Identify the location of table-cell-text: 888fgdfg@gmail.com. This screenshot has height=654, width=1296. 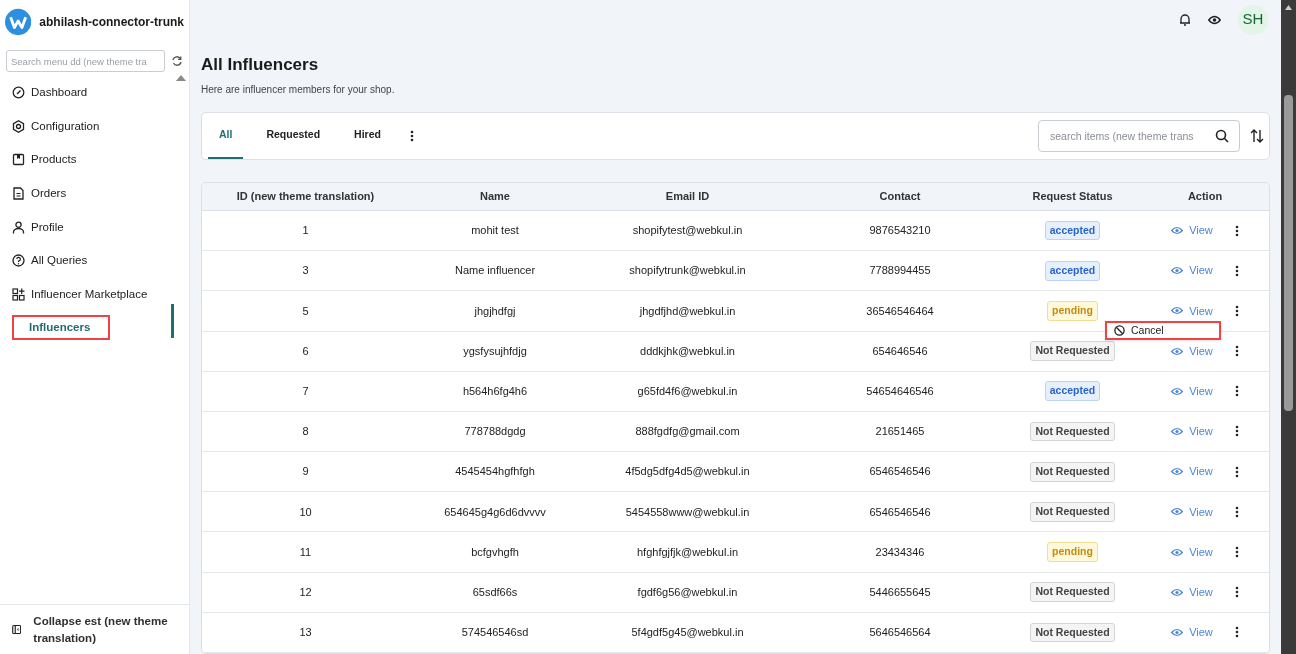
(687, 432).